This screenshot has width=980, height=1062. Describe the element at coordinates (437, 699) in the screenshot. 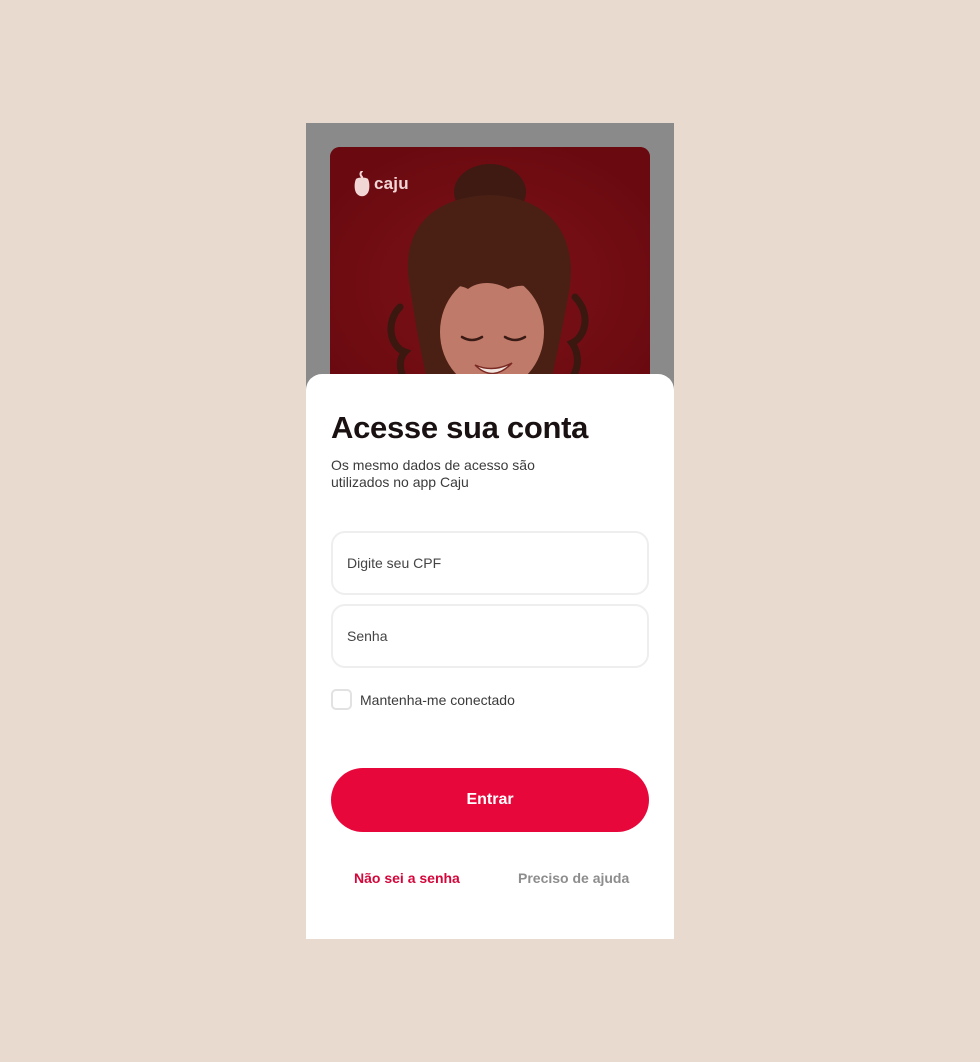

I see `remember-me-label: Mantenha-me conectado` at that location.